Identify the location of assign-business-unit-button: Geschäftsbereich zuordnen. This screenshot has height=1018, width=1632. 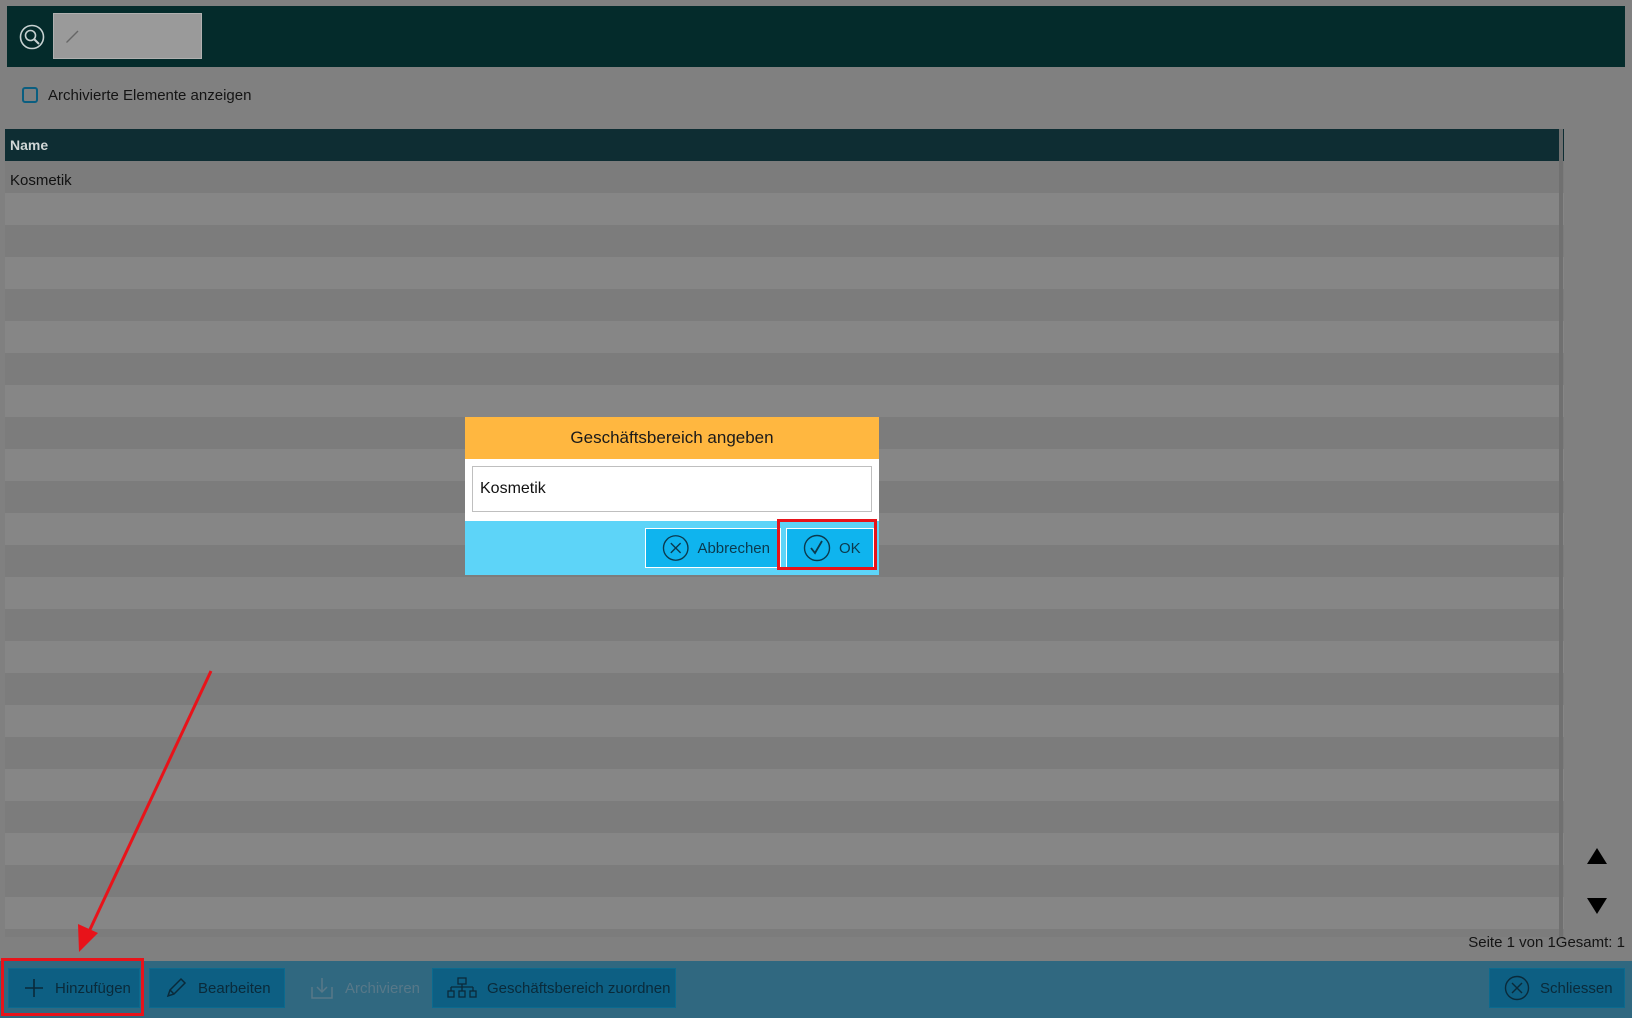
(554, 988).